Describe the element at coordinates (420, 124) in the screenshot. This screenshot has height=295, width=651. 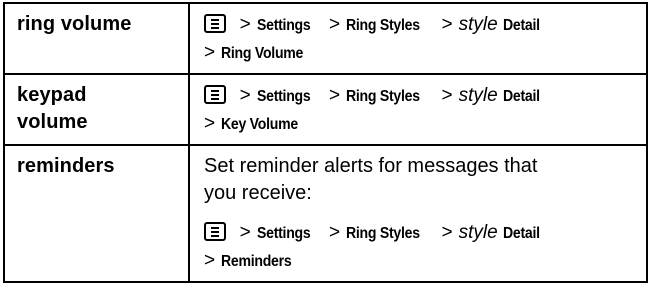
I see `menu-path-line-2: > Key Volume` at that location.